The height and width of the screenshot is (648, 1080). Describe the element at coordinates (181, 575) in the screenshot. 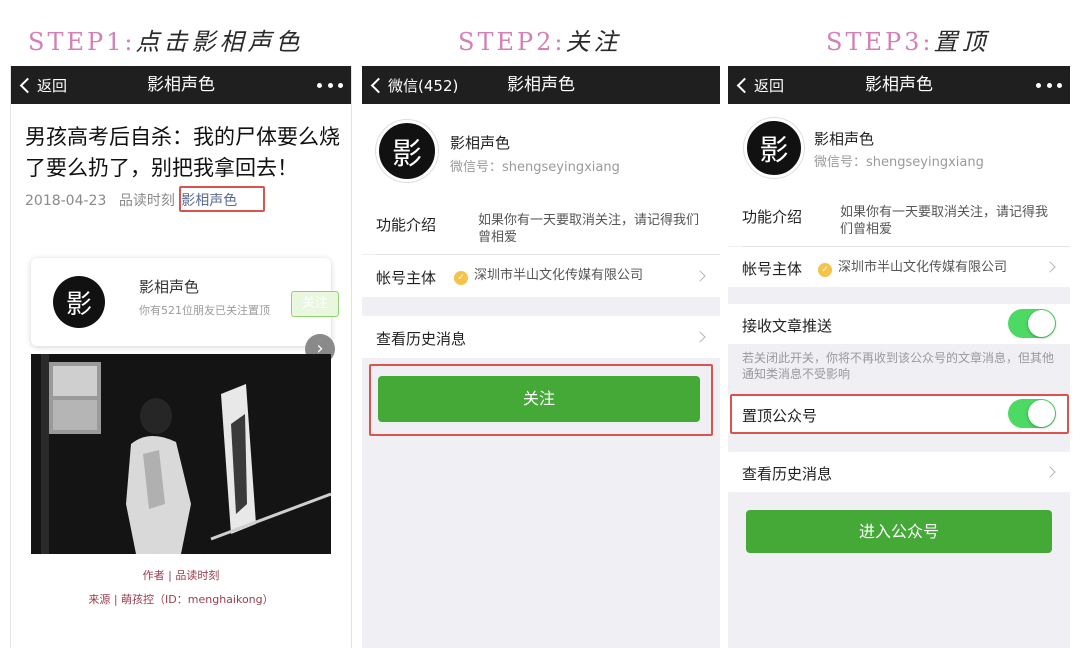

I see `credit-author: 作者 | 品读时刻` at that location.